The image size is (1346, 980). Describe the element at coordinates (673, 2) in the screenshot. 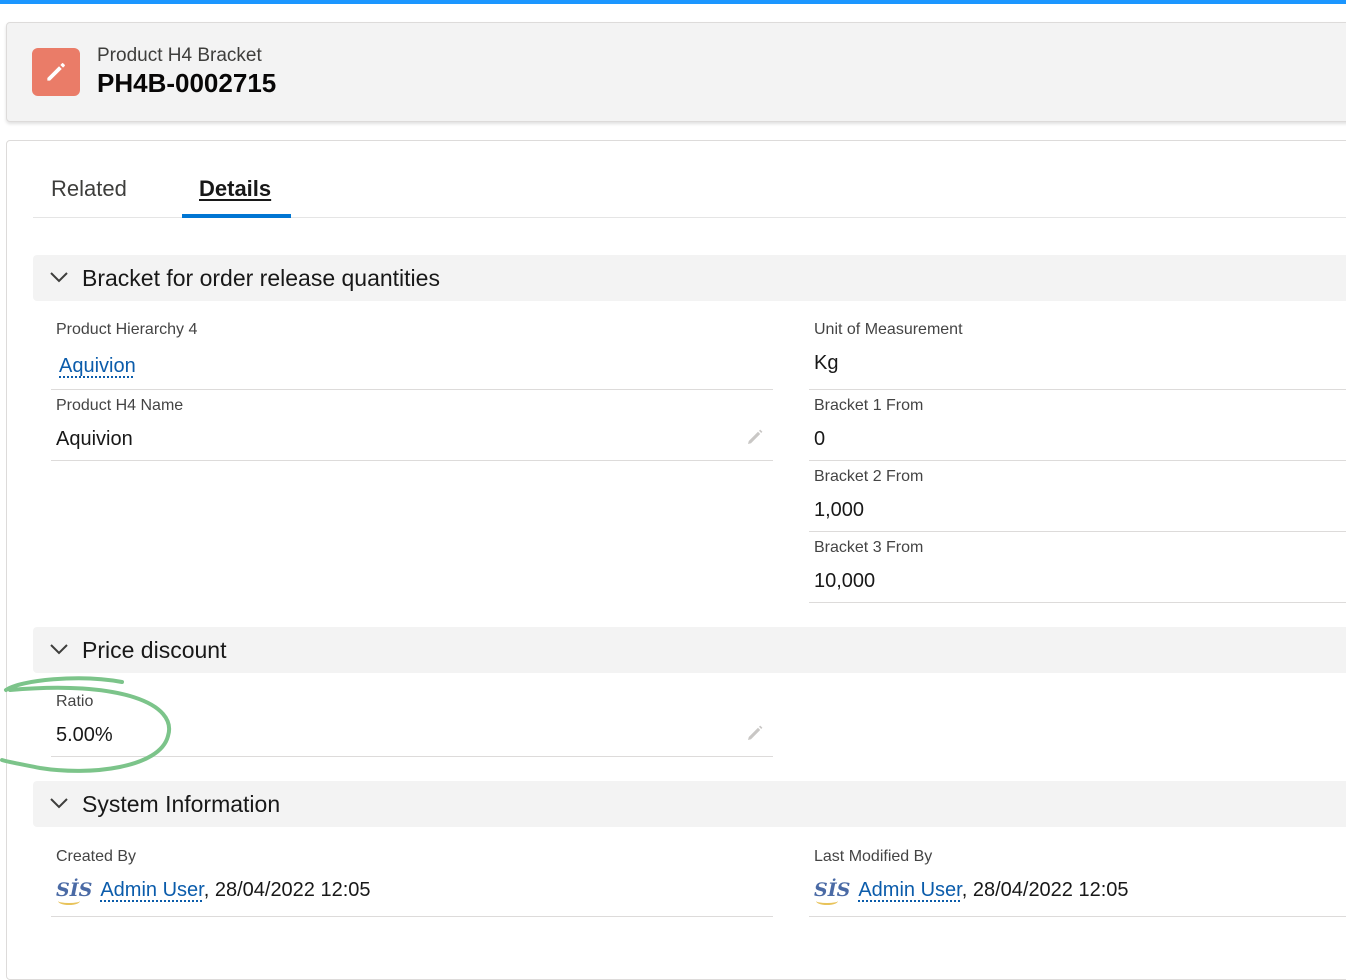

I see `top-accent-bar` at that location.